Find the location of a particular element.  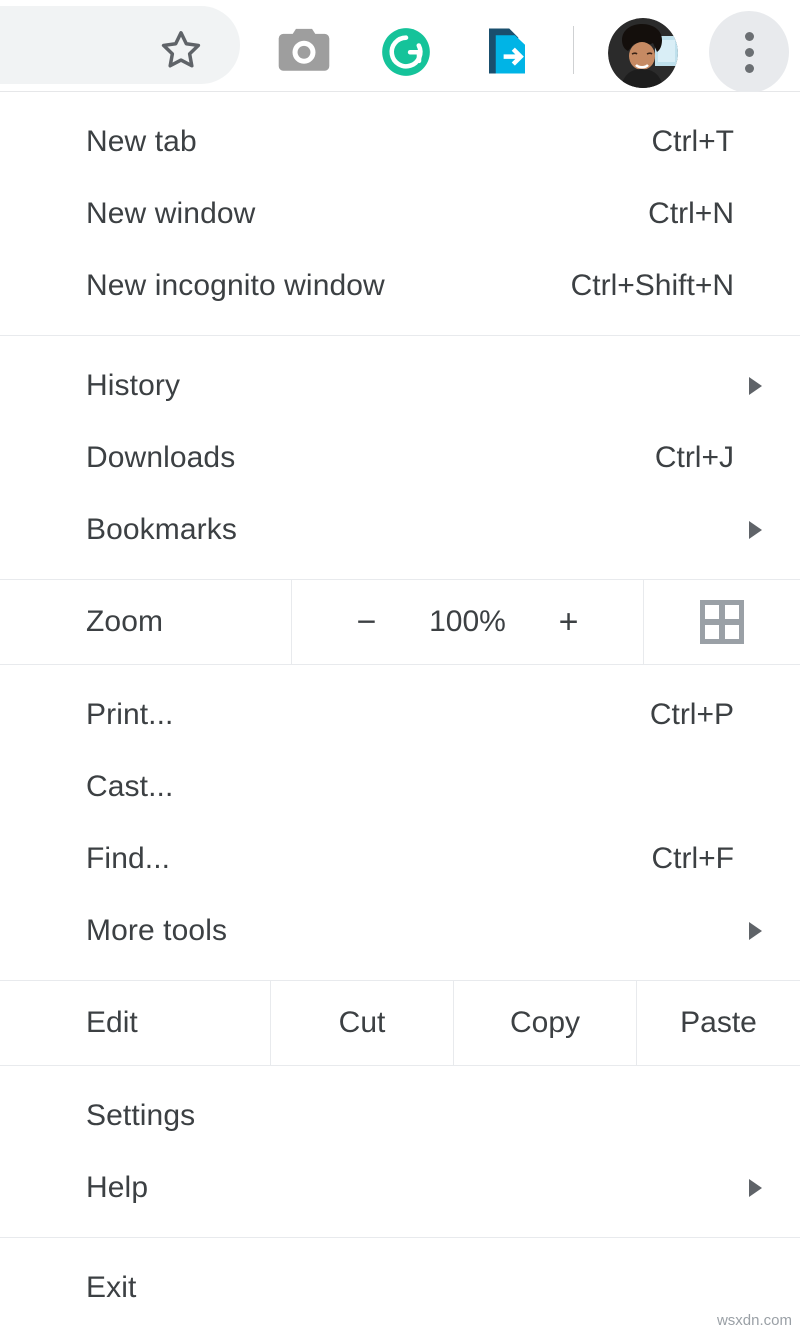

menu-item-shortcut: Ctrl+F is located at coordinates (693, 858).